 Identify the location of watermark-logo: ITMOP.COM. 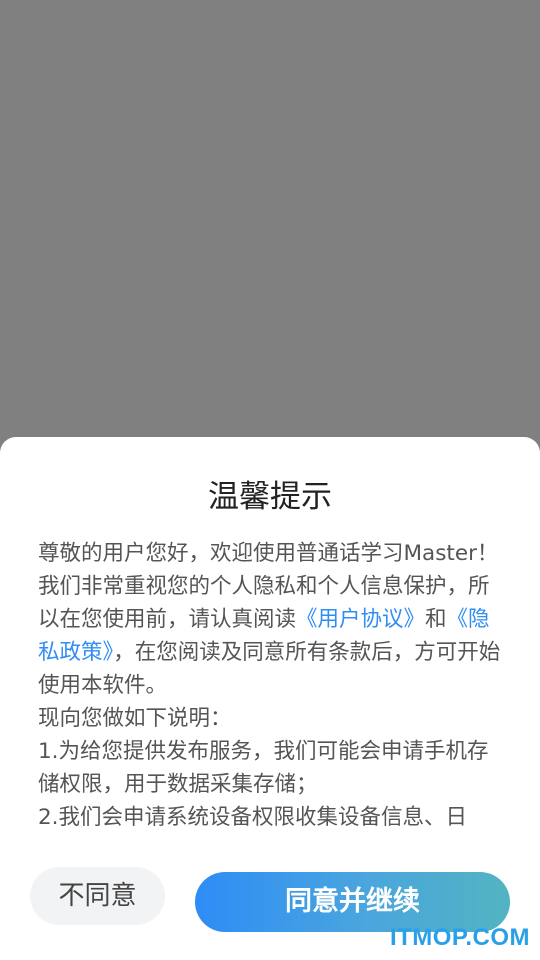
(459, 937).